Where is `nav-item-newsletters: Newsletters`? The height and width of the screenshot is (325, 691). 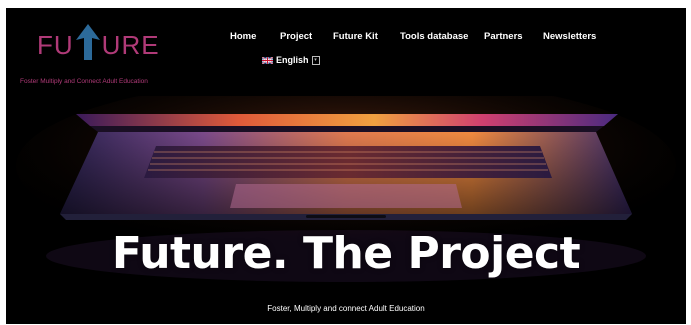 nav-item-newsletters: Newsletters is located at coordinates (578, 36).